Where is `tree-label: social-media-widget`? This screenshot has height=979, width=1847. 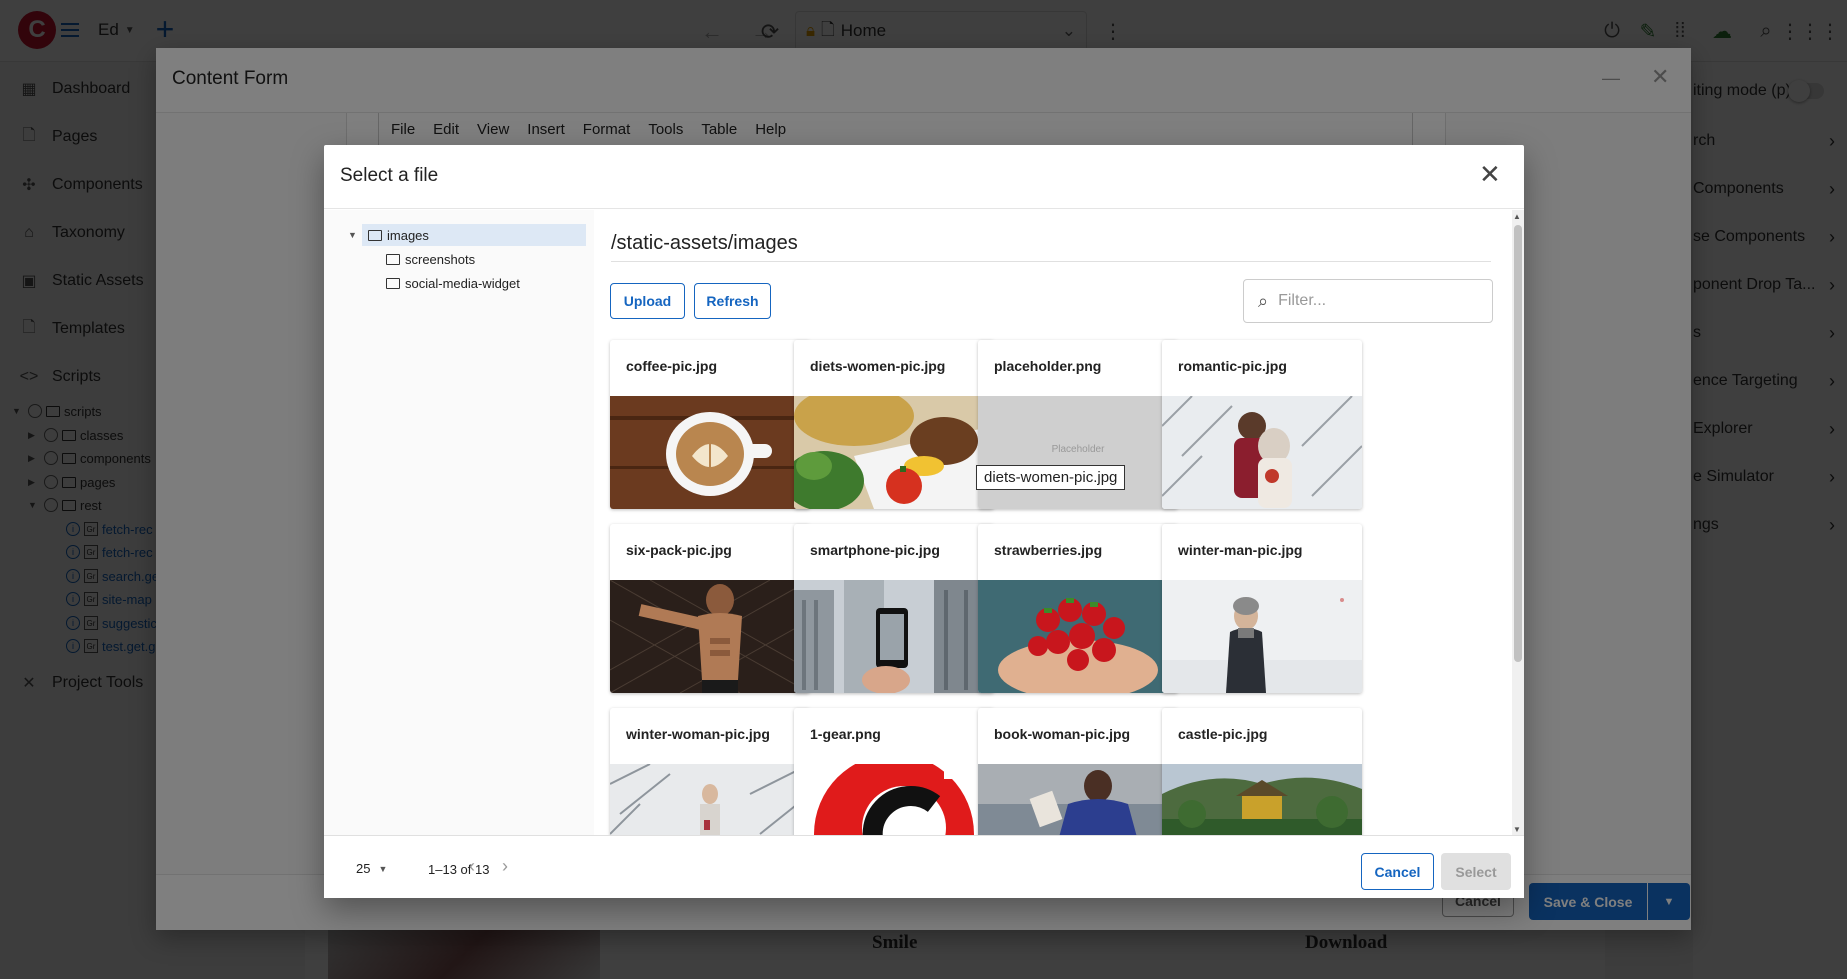 tree-label: social-media-widget is located at coordinates (462, 283).